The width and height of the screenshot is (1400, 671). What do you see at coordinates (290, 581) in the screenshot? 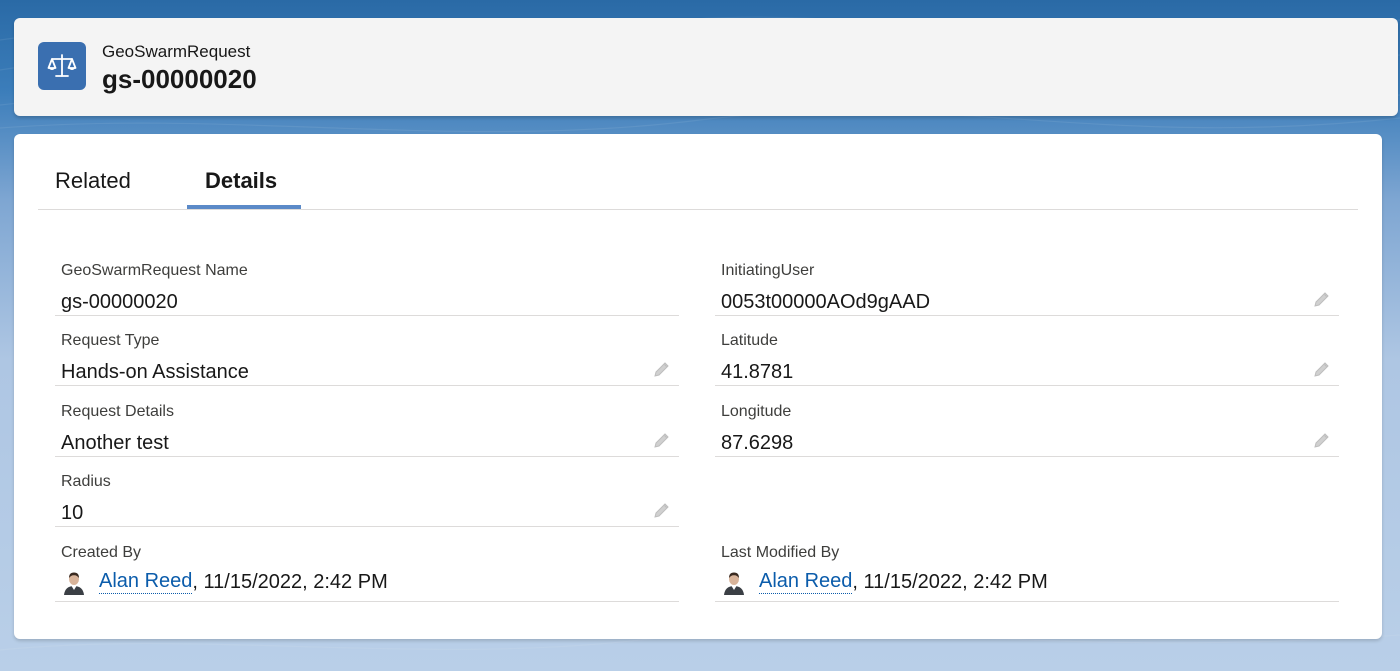
I see `created-date: , 11/15/2022, 2:42 PM` at bounding box center [290, 581].